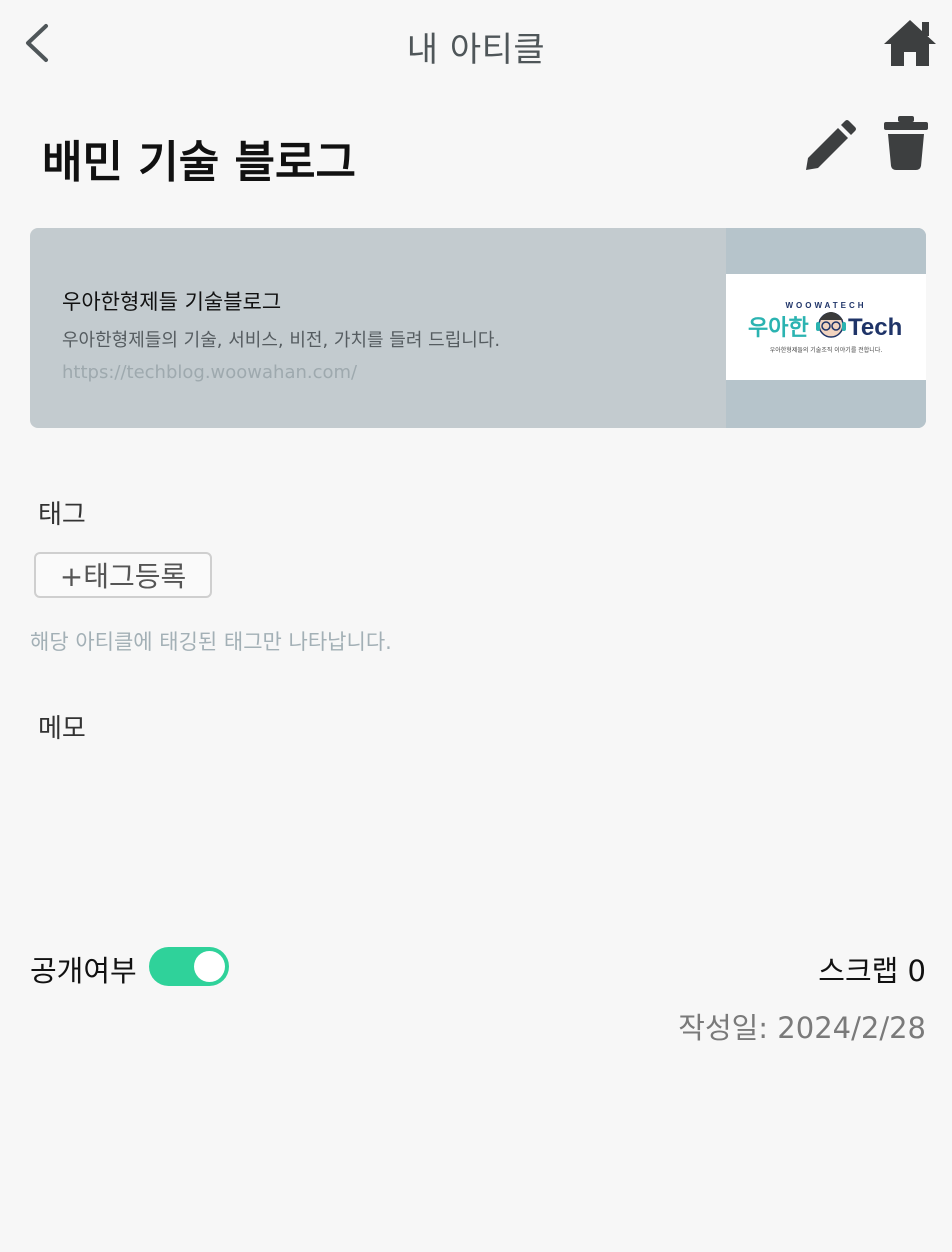 The image size is (952, 1252). What do you see at coordinates (778, 328) in the screenshot?
I see `logo-korean-text: 우아한` at bounding box center [778, 328].